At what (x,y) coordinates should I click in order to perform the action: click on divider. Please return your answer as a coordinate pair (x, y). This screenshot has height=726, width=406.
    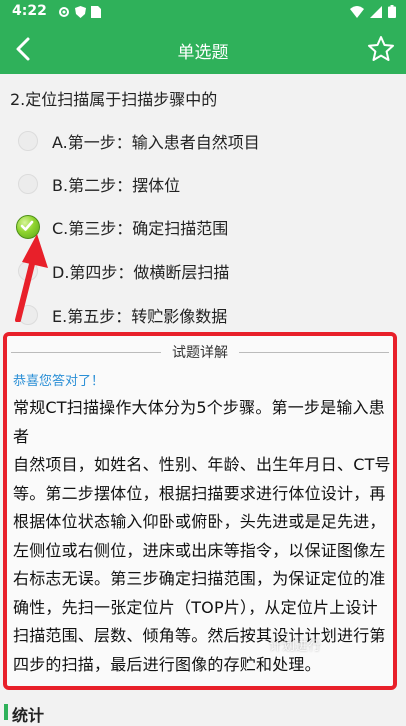
    Looking at the image, I should click on (314, 352).